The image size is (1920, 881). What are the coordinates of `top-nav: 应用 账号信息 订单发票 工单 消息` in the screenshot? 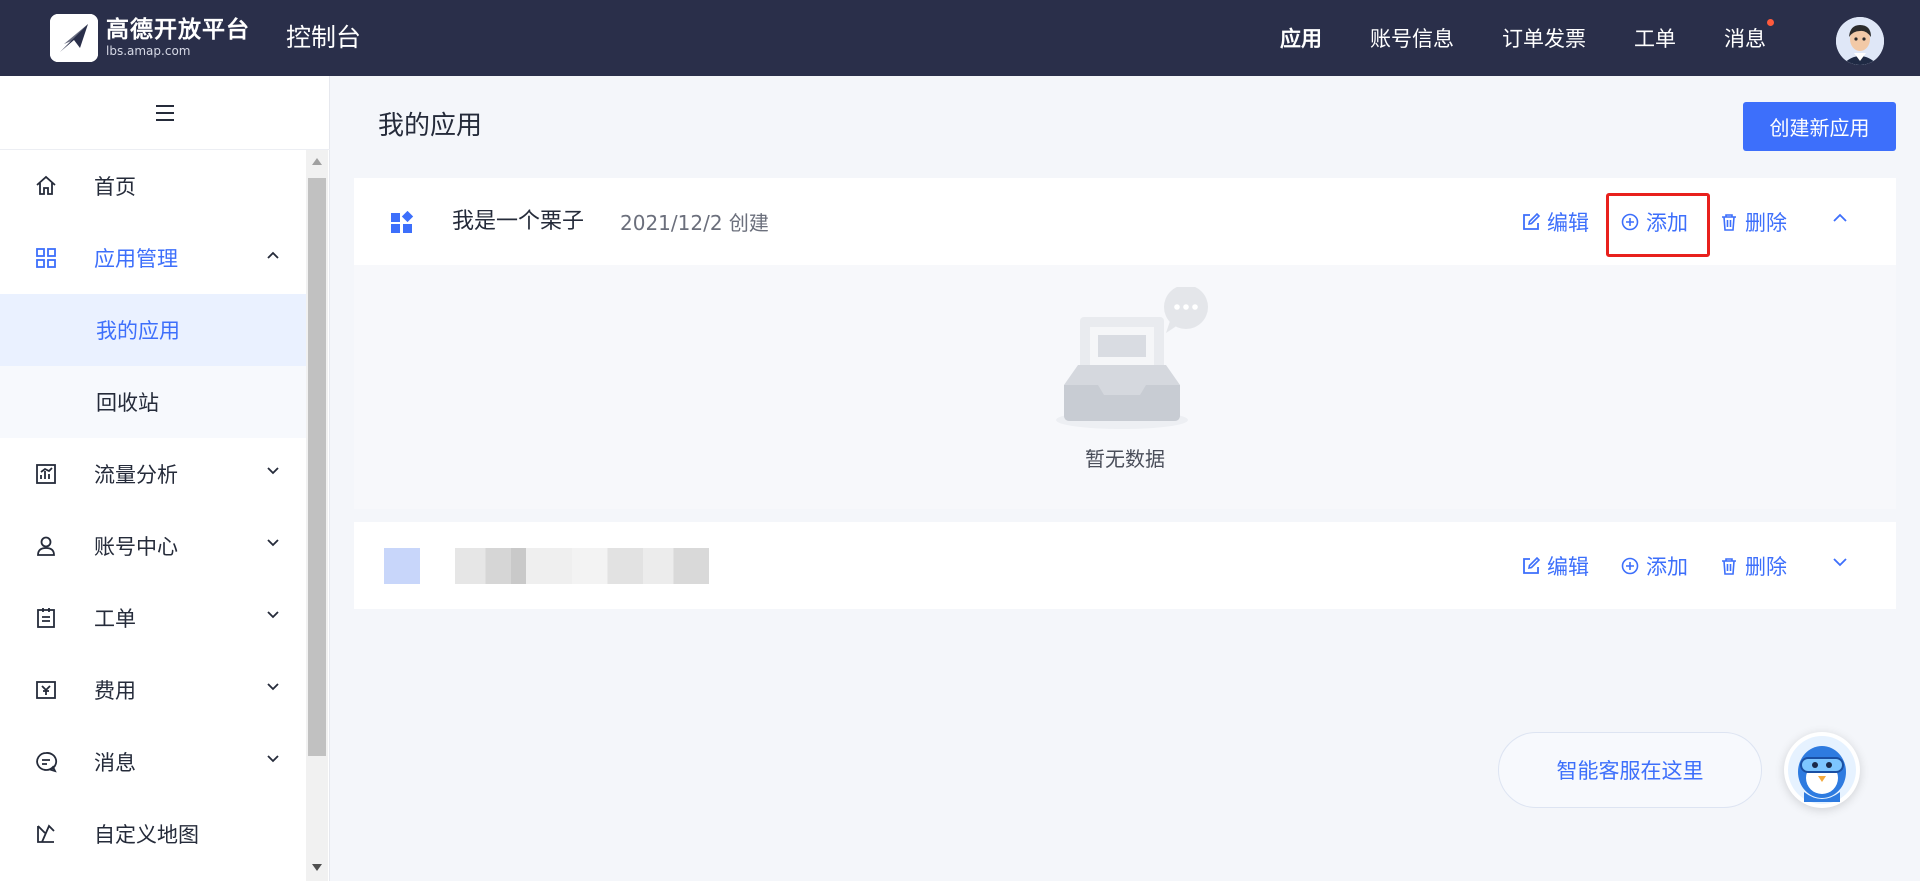 It's located at (1547, 38).